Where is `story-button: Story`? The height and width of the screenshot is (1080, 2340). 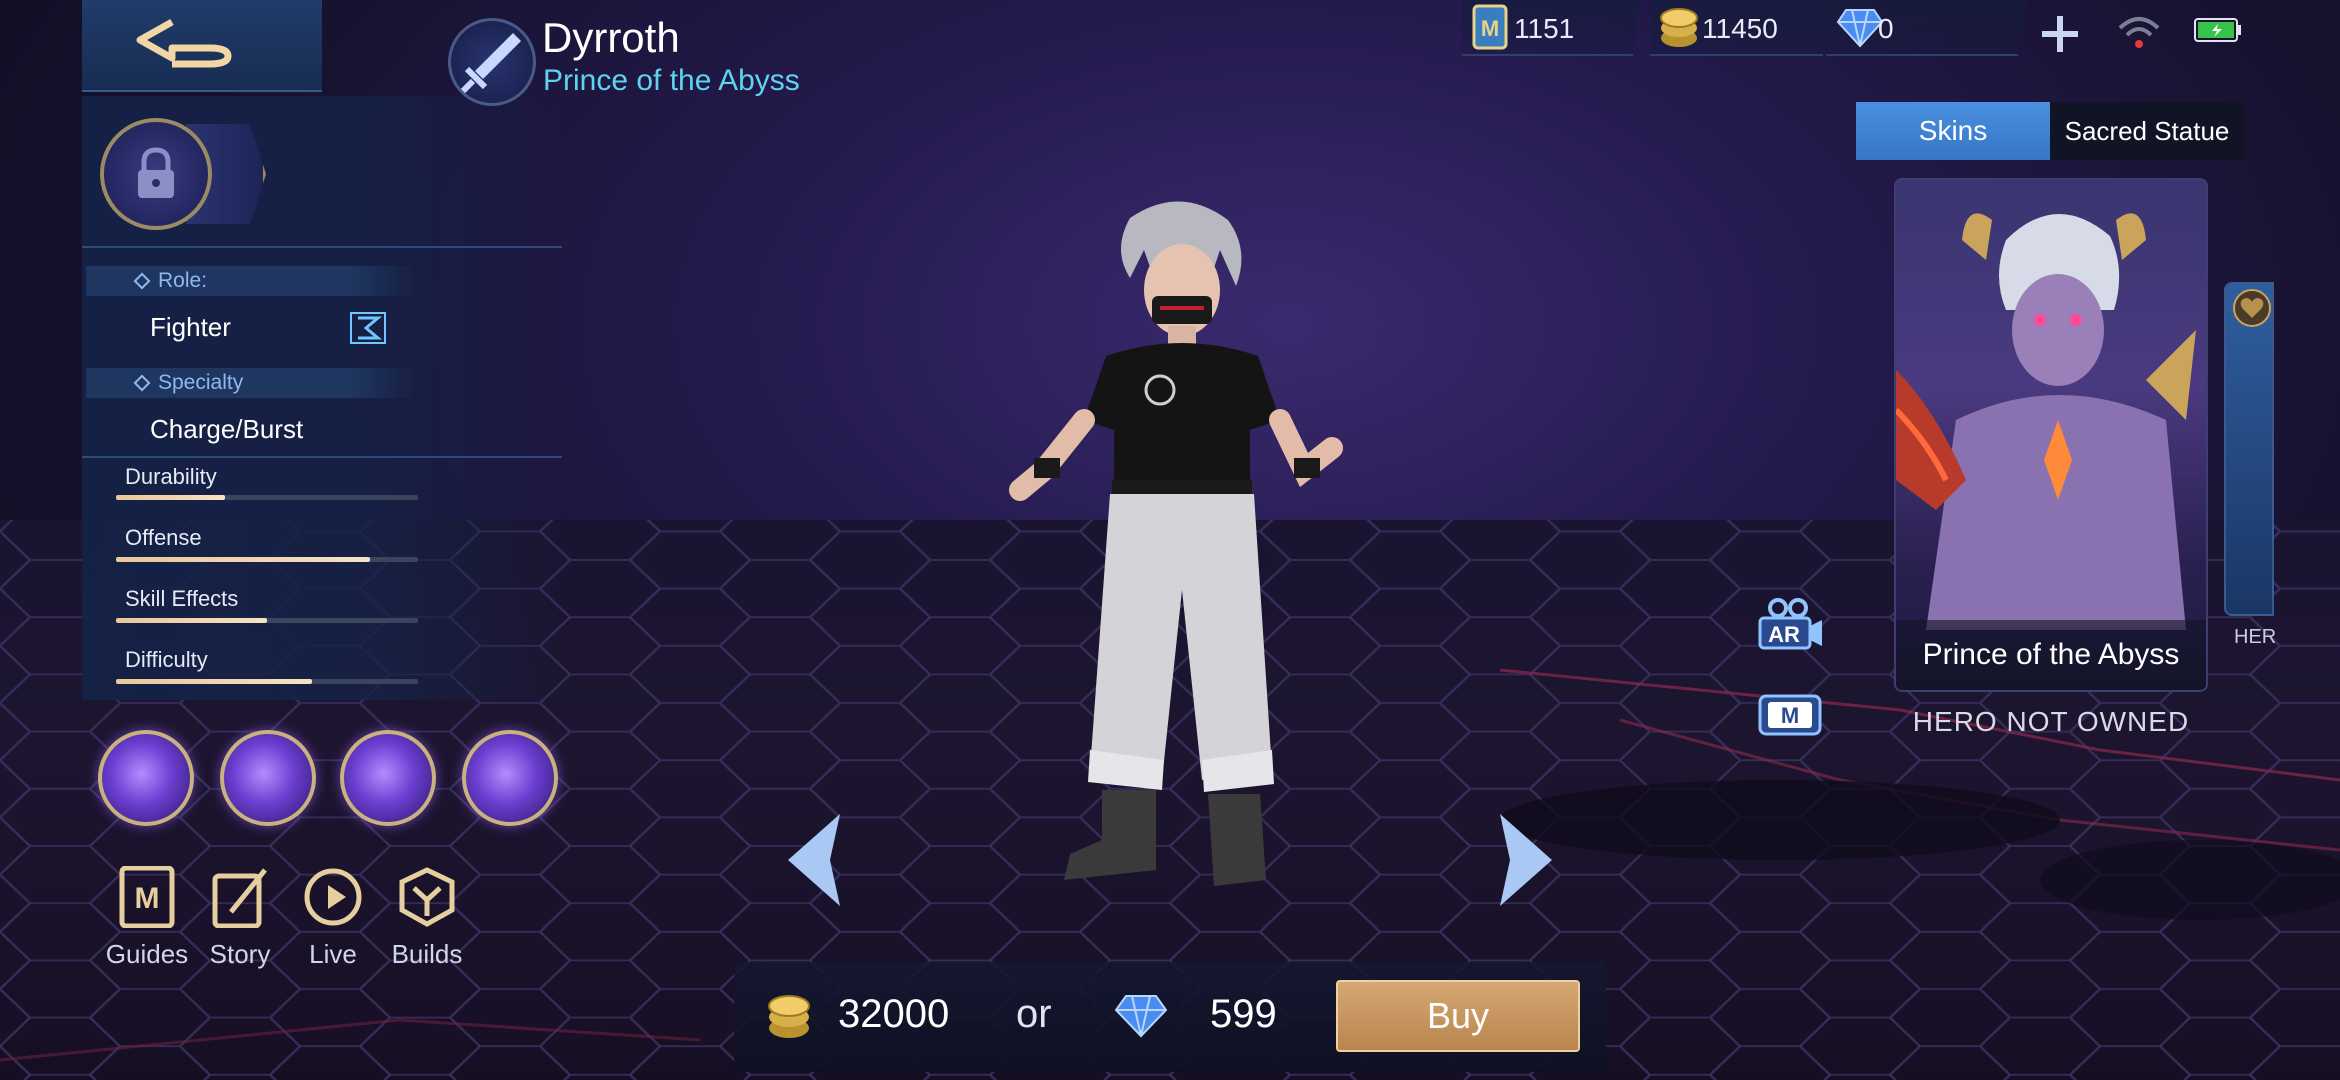 story-button: Story is located at coordinates (240, 918).